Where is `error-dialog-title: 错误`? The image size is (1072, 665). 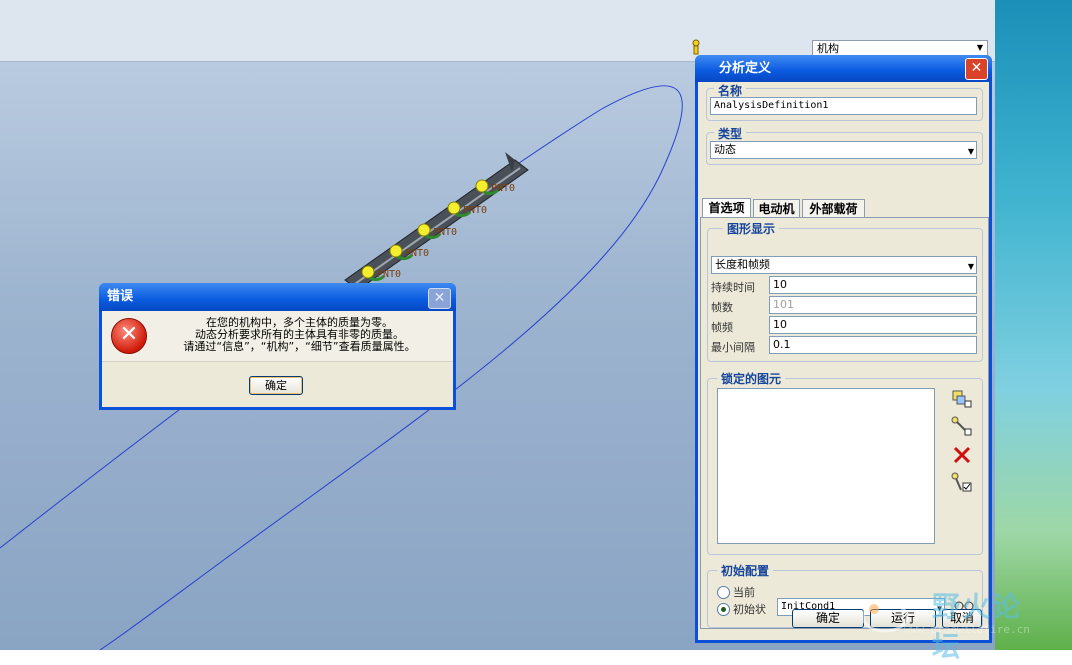
error-dialog-title: 错误 is located at coordinates (277, 297).